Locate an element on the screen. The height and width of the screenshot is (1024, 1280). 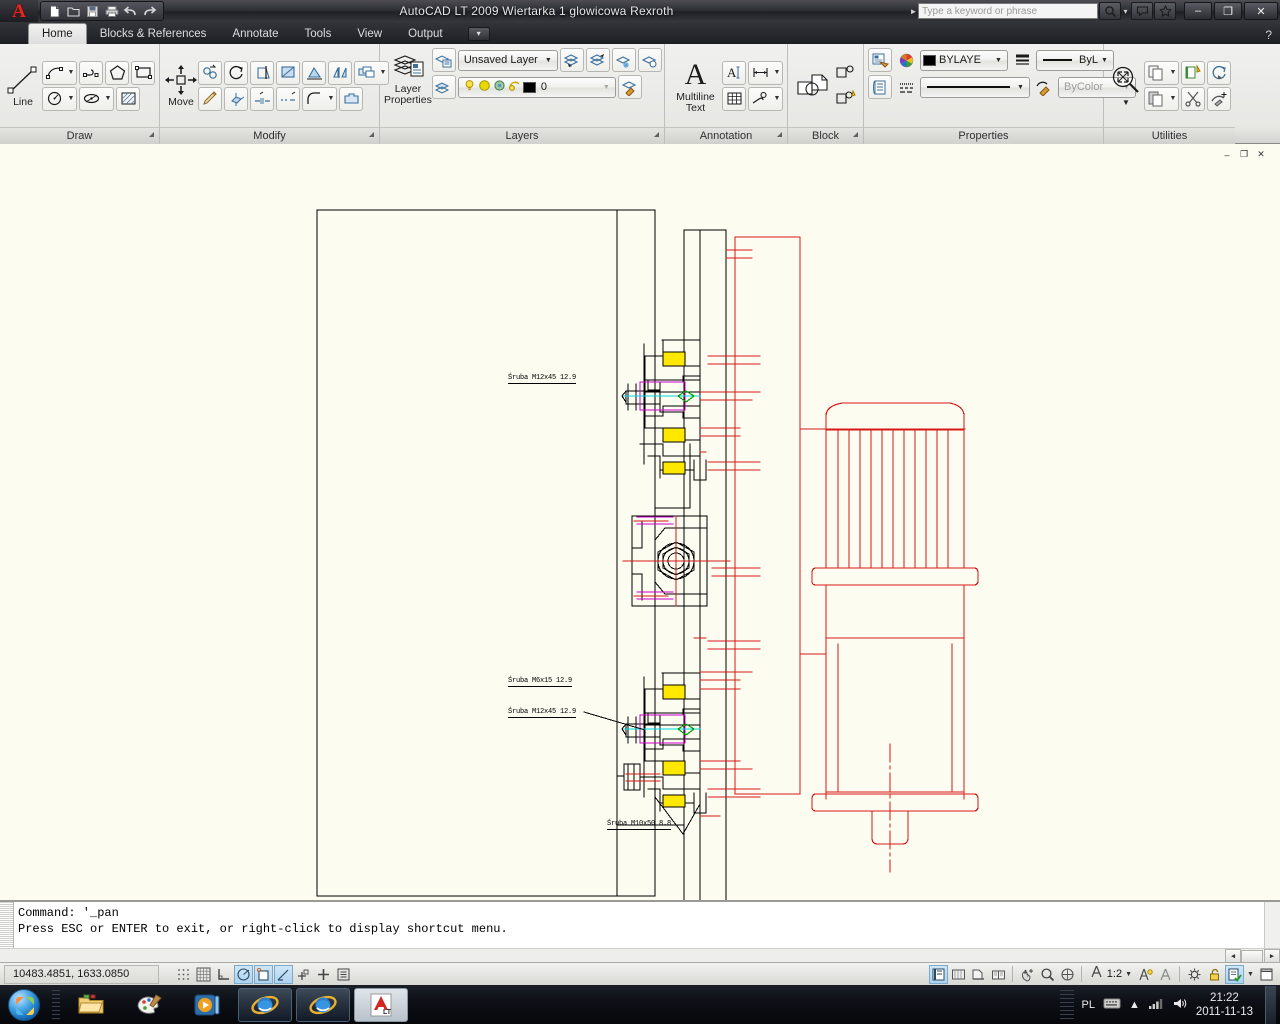
arc-button: ▼ is located at coordinates (59, 72).